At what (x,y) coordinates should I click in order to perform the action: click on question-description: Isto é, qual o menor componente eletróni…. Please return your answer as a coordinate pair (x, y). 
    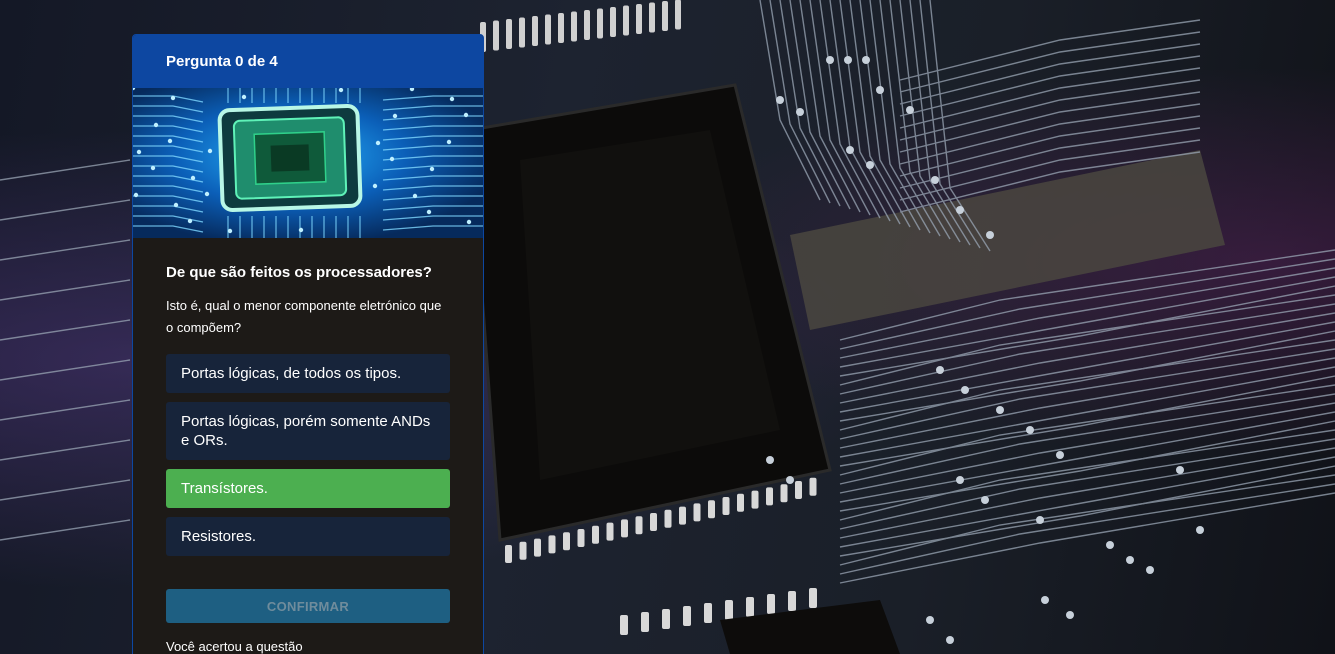
    Looking at the image, I should click on (304, 316).